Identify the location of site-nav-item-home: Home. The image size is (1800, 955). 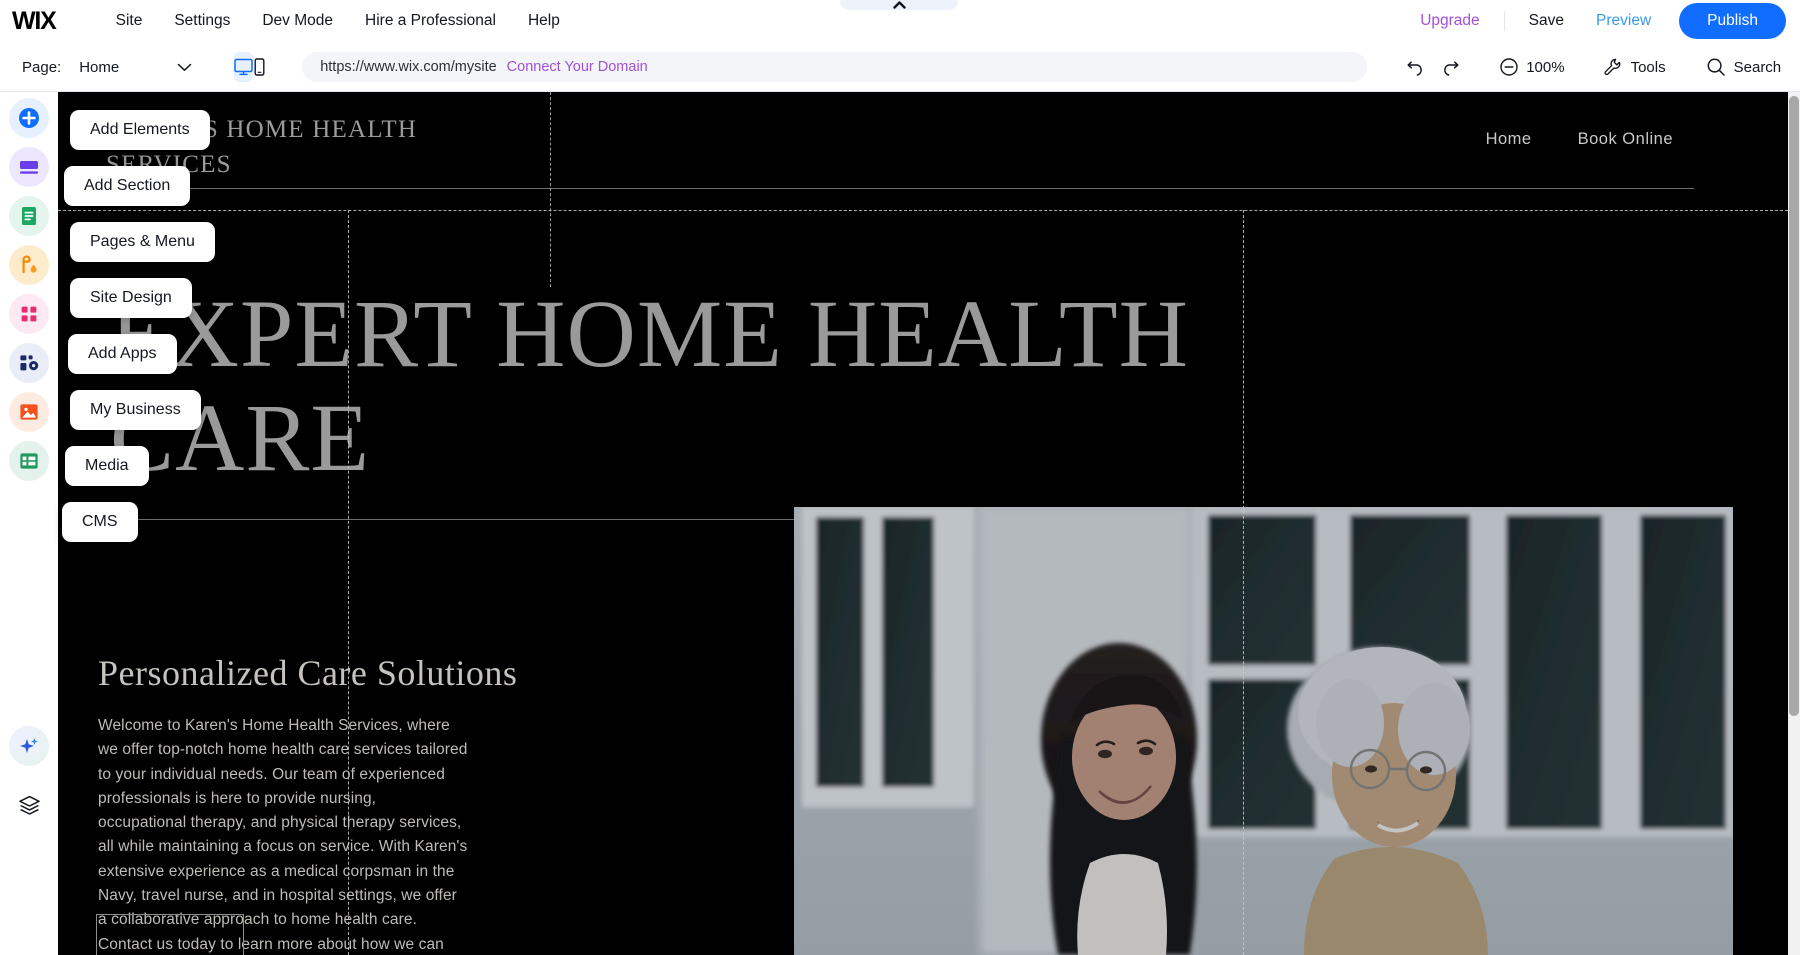
(1509, 139).